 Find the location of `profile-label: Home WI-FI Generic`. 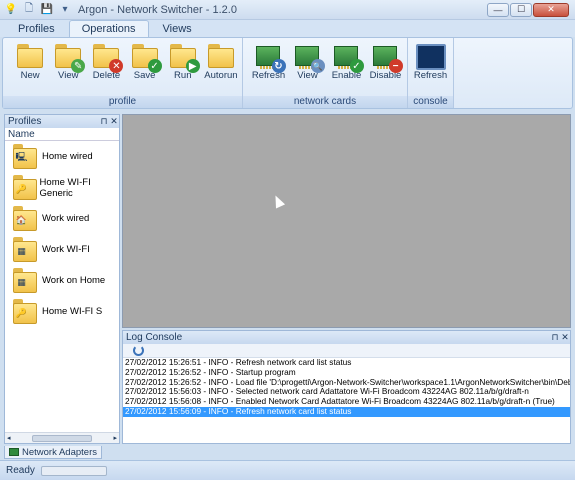

profile-label: Home WI-FI Generic is located at coordinates (65, 187).